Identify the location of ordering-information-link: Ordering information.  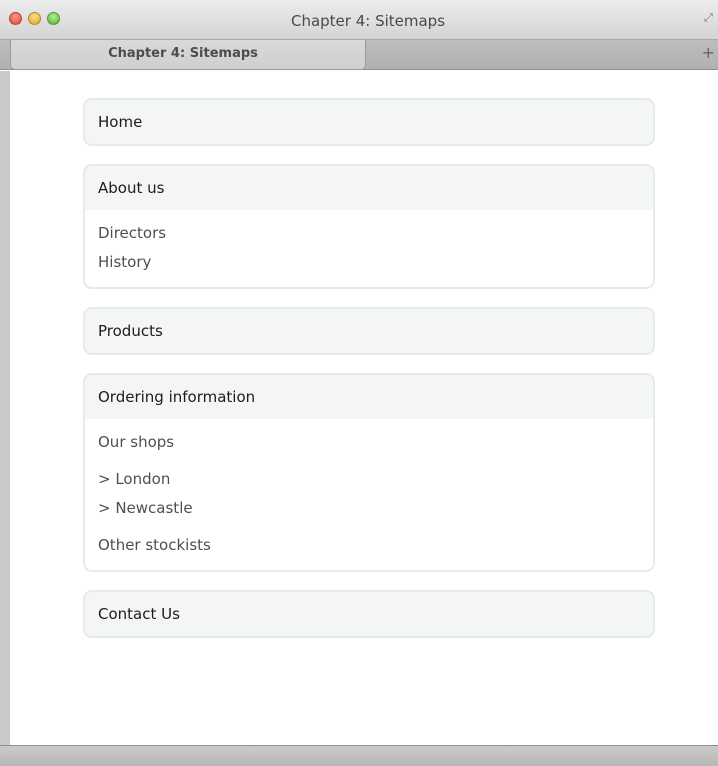
(369, 397).